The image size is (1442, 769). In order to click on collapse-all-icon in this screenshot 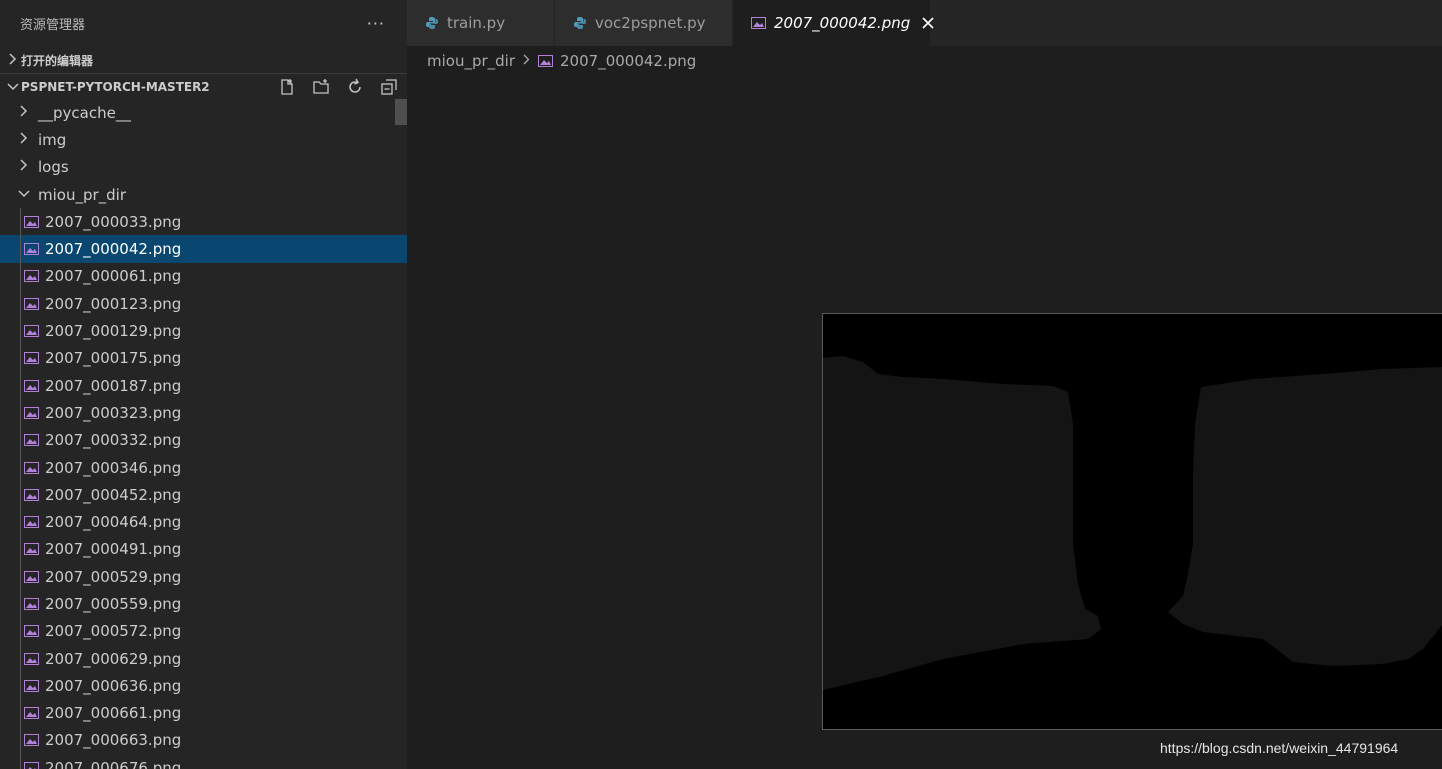, I will do `click(389, 87)`.